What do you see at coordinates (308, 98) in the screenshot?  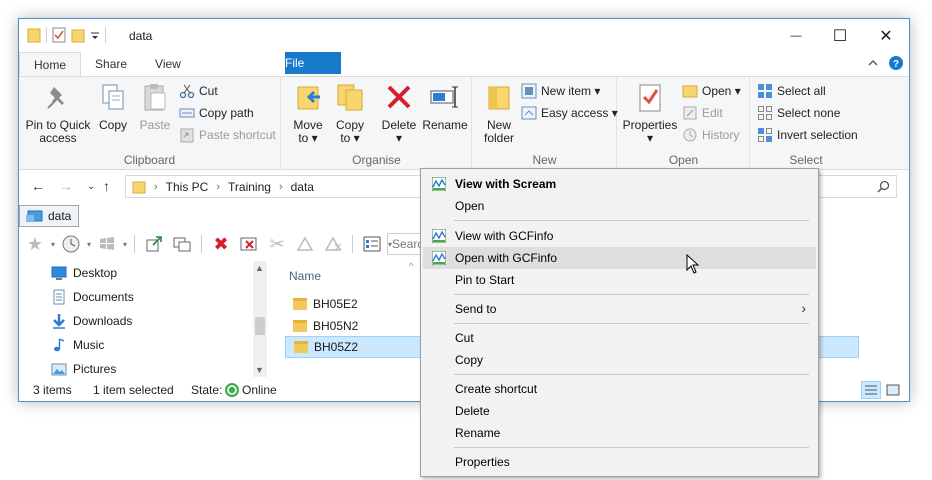 I see `move-to-icon` at bounding box center [308, 98].